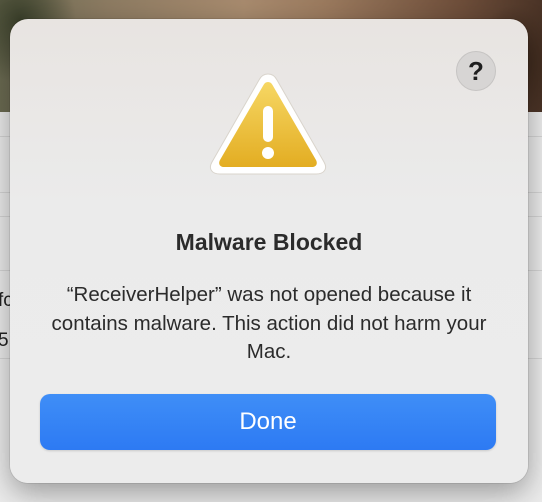 The height and width of the screenshot is (502, 542). I want to click on help-button-label: ?, so click(476, 70).